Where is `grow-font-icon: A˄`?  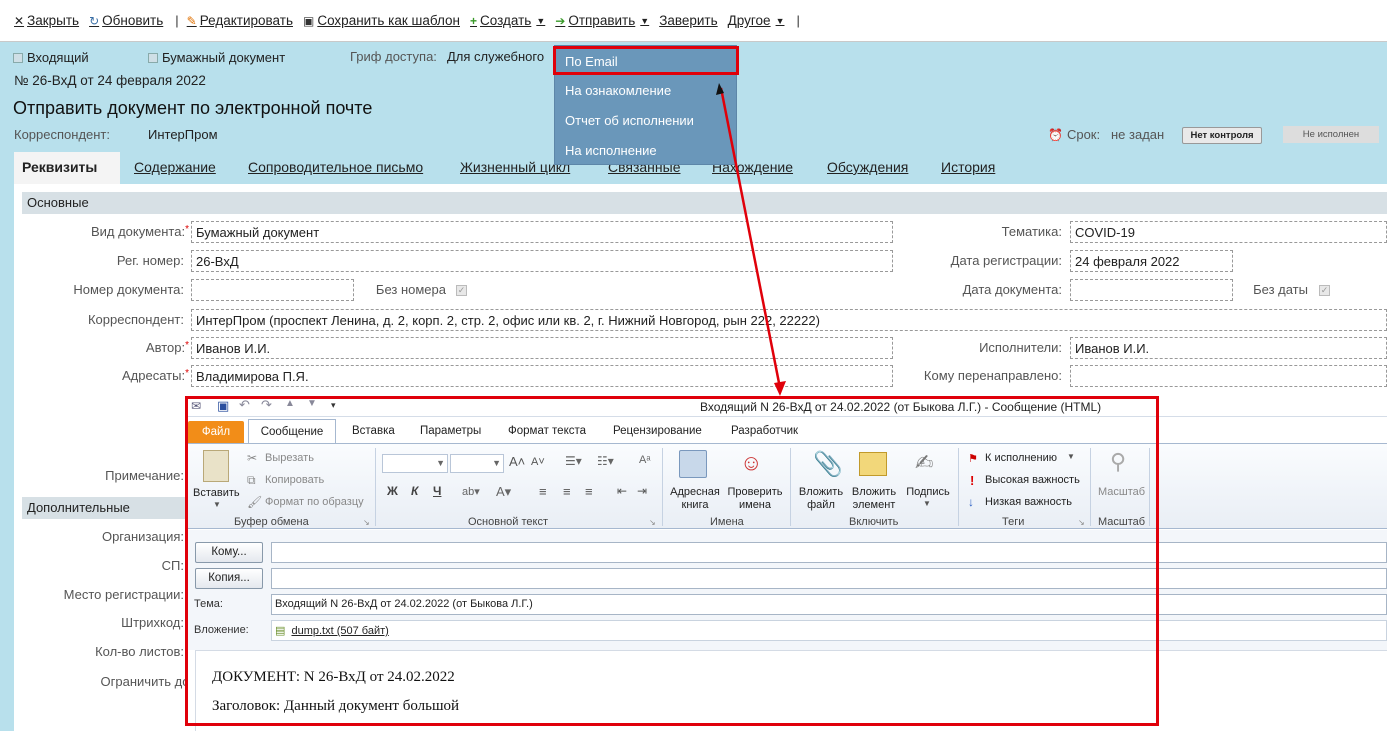
grow-font-icon: A˄ is located at coordinates (517, 461).